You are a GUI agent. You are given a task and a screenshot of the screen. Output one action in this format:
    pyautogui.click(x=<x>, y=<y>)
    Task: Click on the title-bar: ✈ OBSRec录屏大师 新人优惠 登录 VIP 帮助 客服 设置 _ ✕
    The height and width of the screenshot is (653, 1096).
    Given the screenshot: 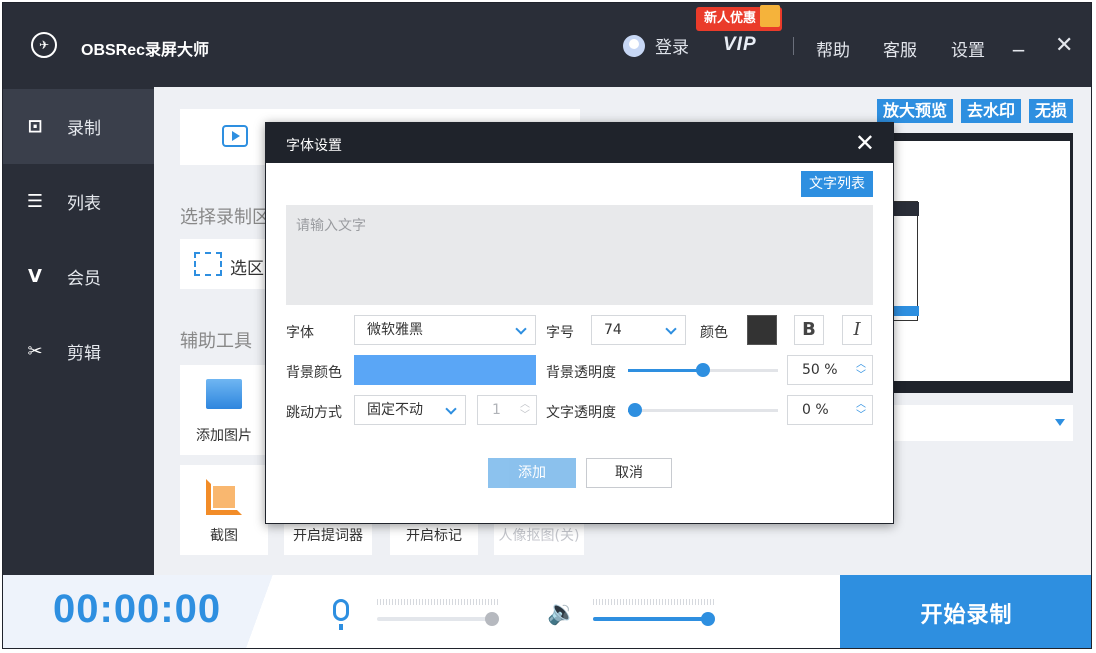 What is the action you would take?
    pyautogui.click(x=547, y=45)
    